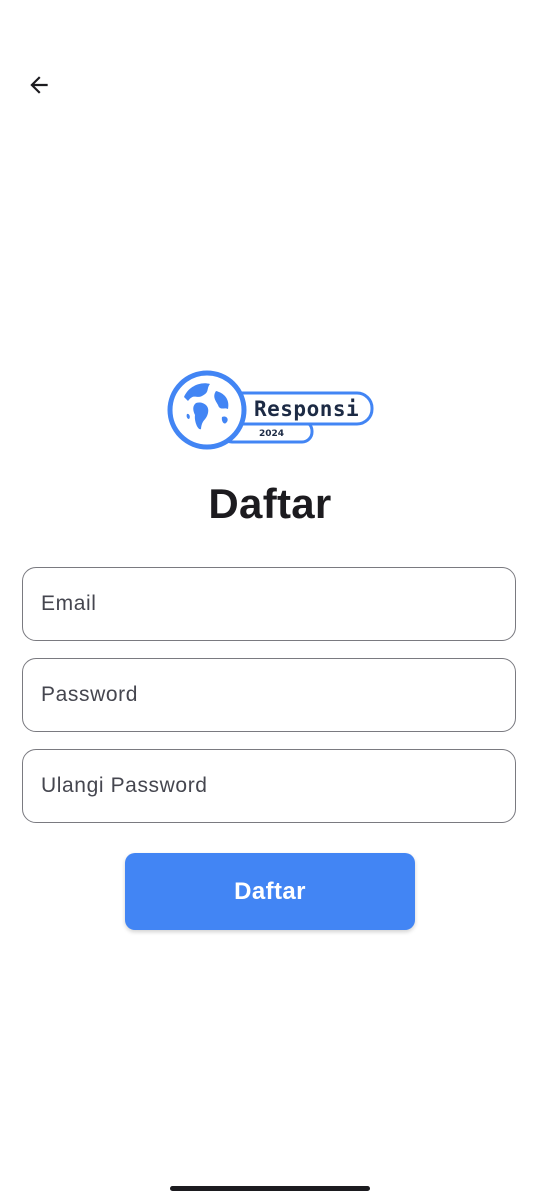  I want to click on logo-year-text: 2024, so click(271, 434).